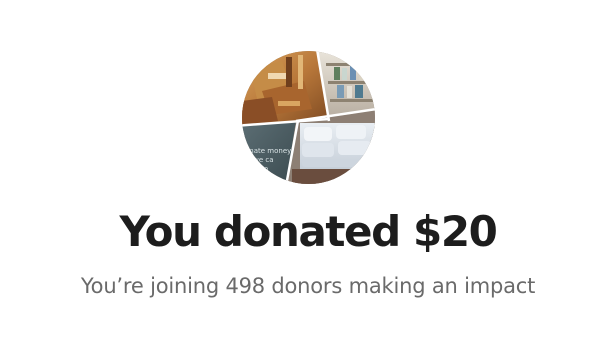 The image size is (616, 355). I want to click on caption-line: kies to, so click(256, 169).